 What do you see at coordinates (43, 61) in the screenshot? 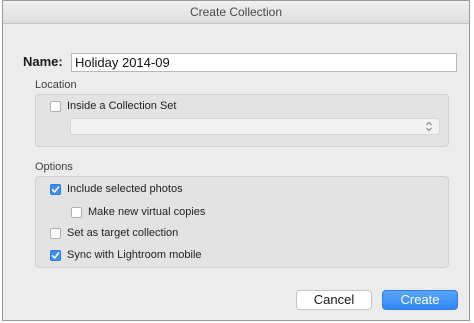
I see `name-label: Name:` at bounding box center [43, 61].